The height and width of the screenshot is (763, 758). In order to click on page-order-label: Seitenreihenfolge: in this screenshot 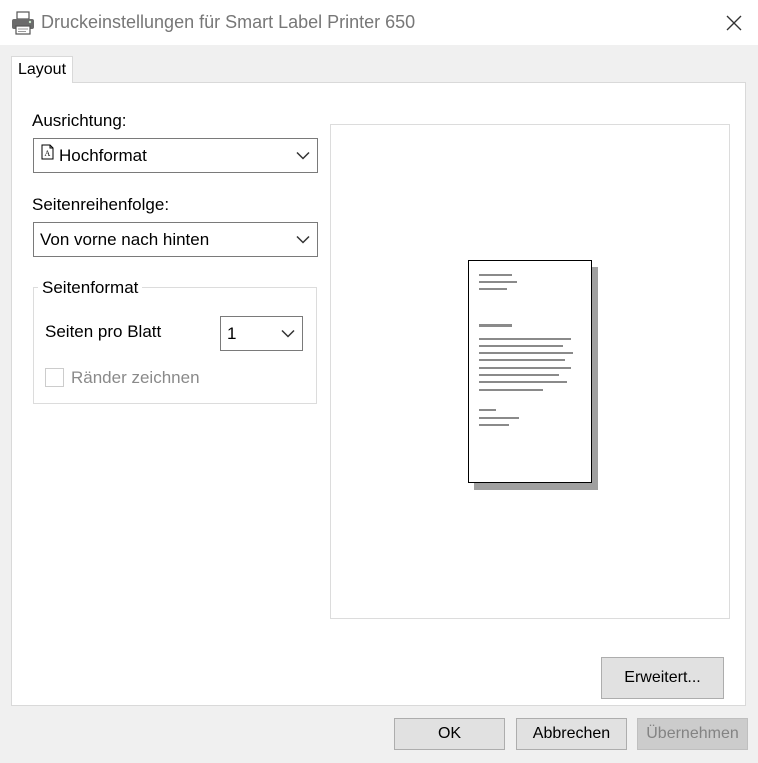, I will do `click(101, 204)`.